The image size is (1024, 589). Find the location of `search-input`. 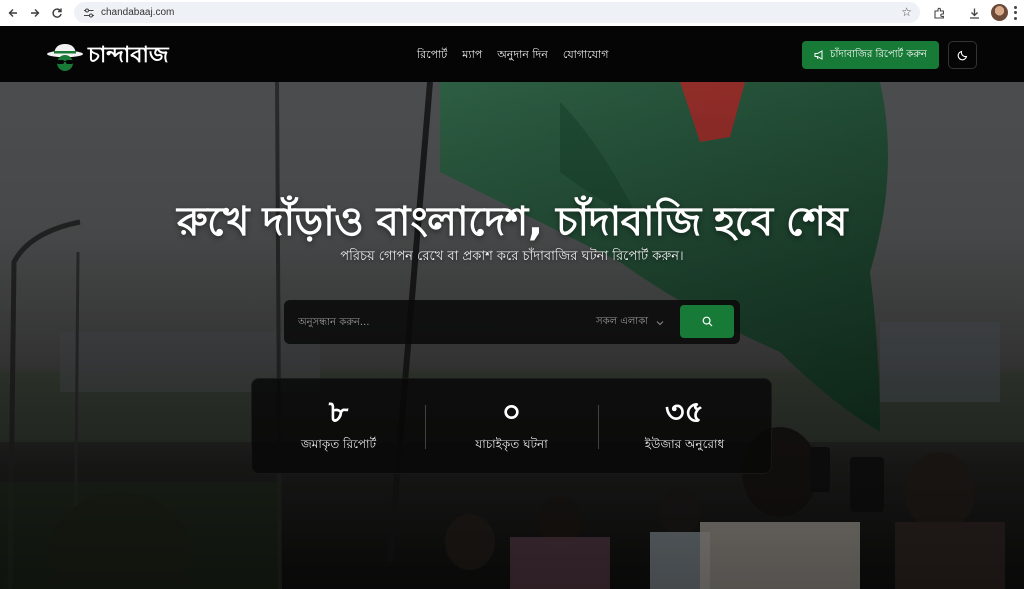

search-input is located at coordinates (437, 322).